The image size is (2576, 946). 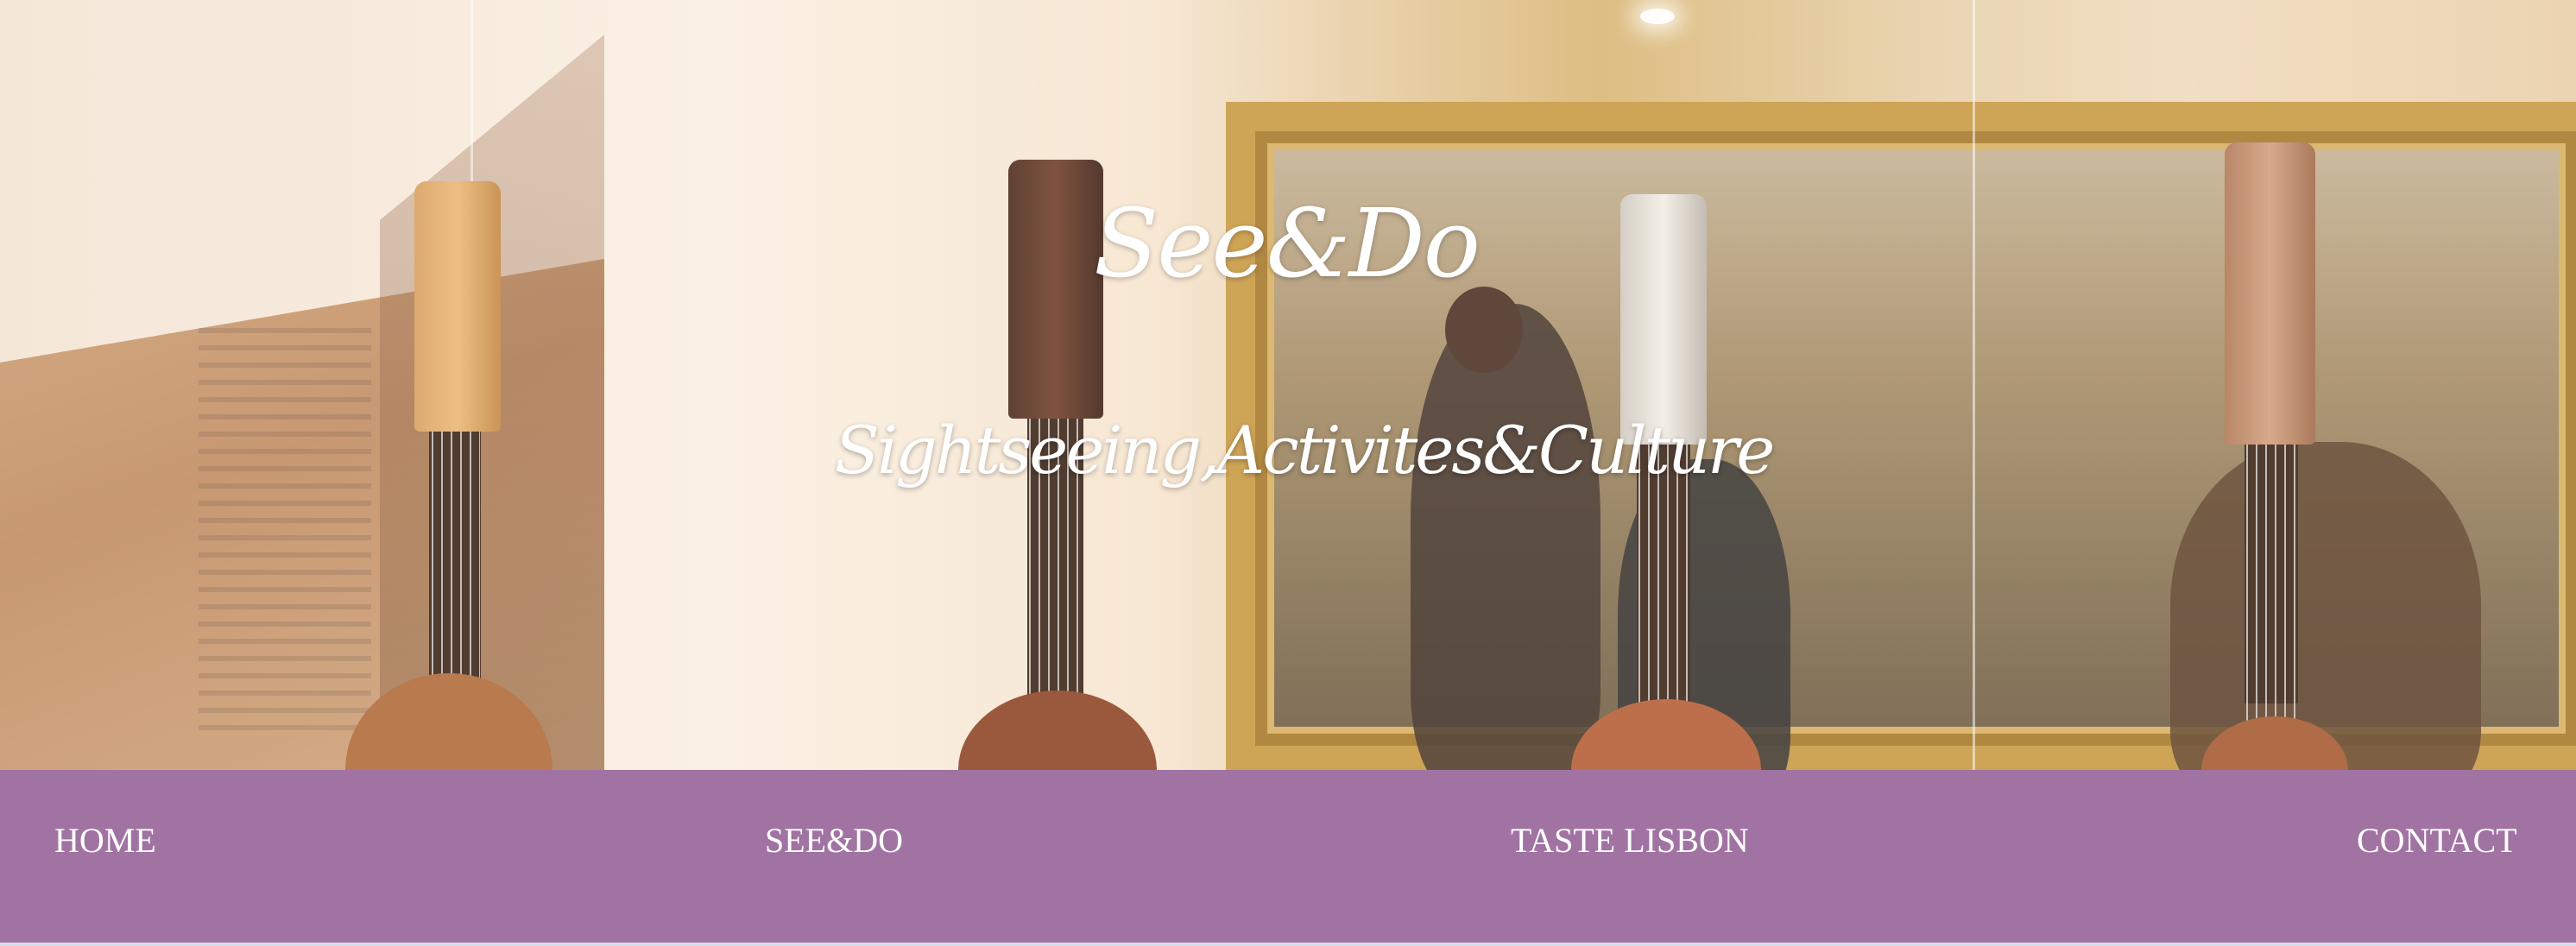 What do you see at coordinates (2437, 841) in the screenshot?
I see `nav-contact-link: CONTACT` at bounding box center [2437, 841].